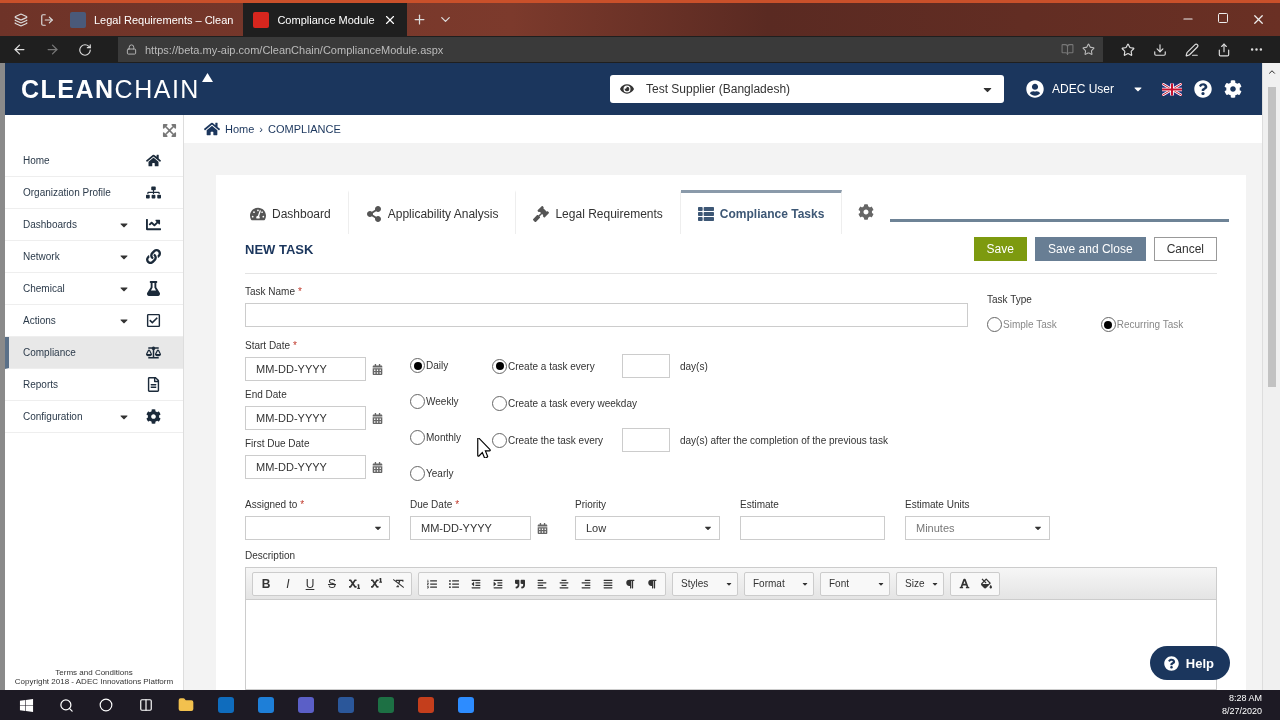  I want to click on pen-icon, so click(1192, 49).